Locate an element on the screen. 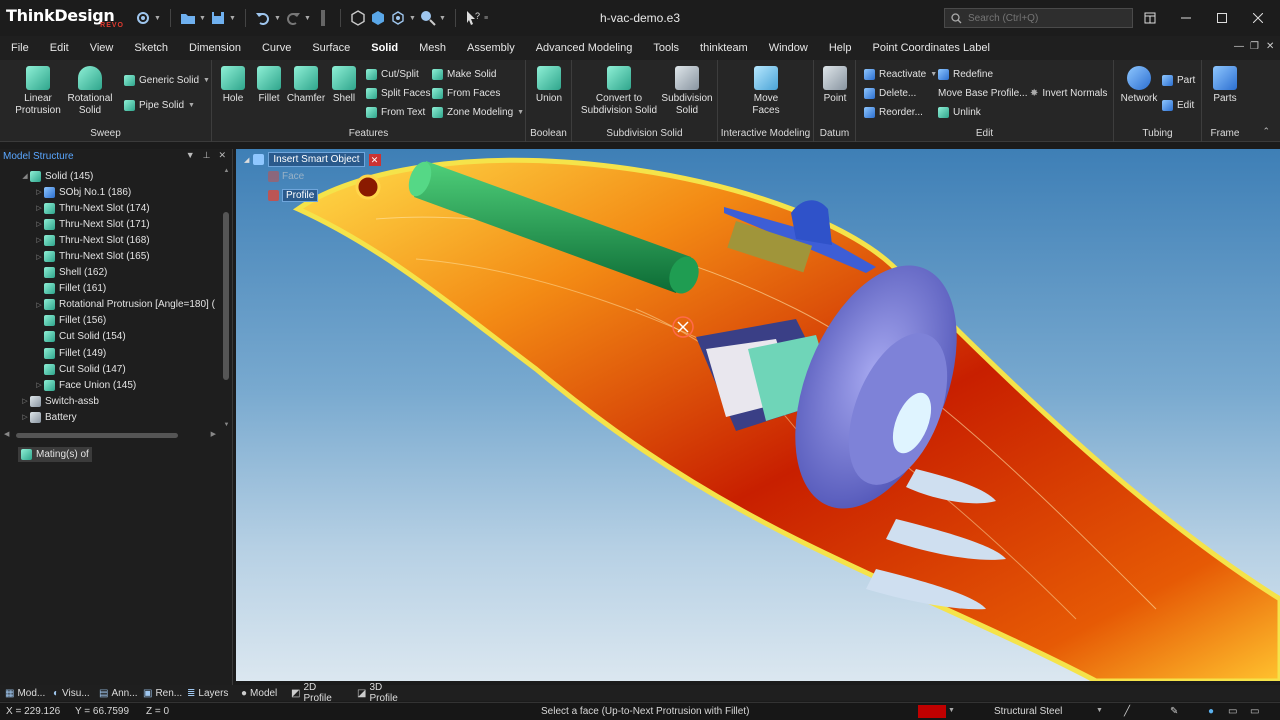 The image size is (1280, 720). color-swatch is located at coordinates (932, 711).